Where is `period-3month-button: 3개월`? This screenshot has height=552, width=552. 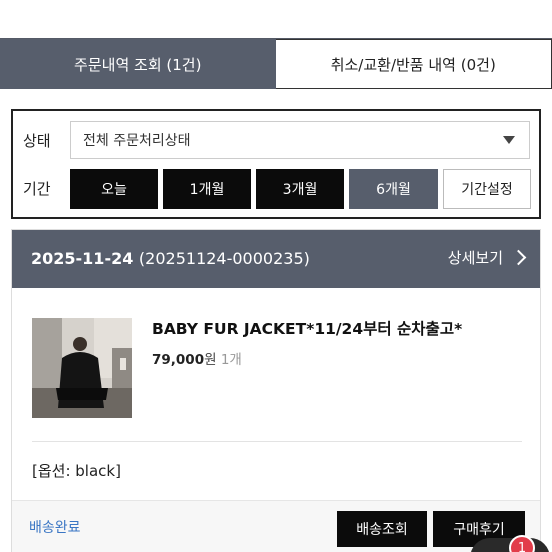
period-3month-button: 3개월 is located at coordinates (300, 189).